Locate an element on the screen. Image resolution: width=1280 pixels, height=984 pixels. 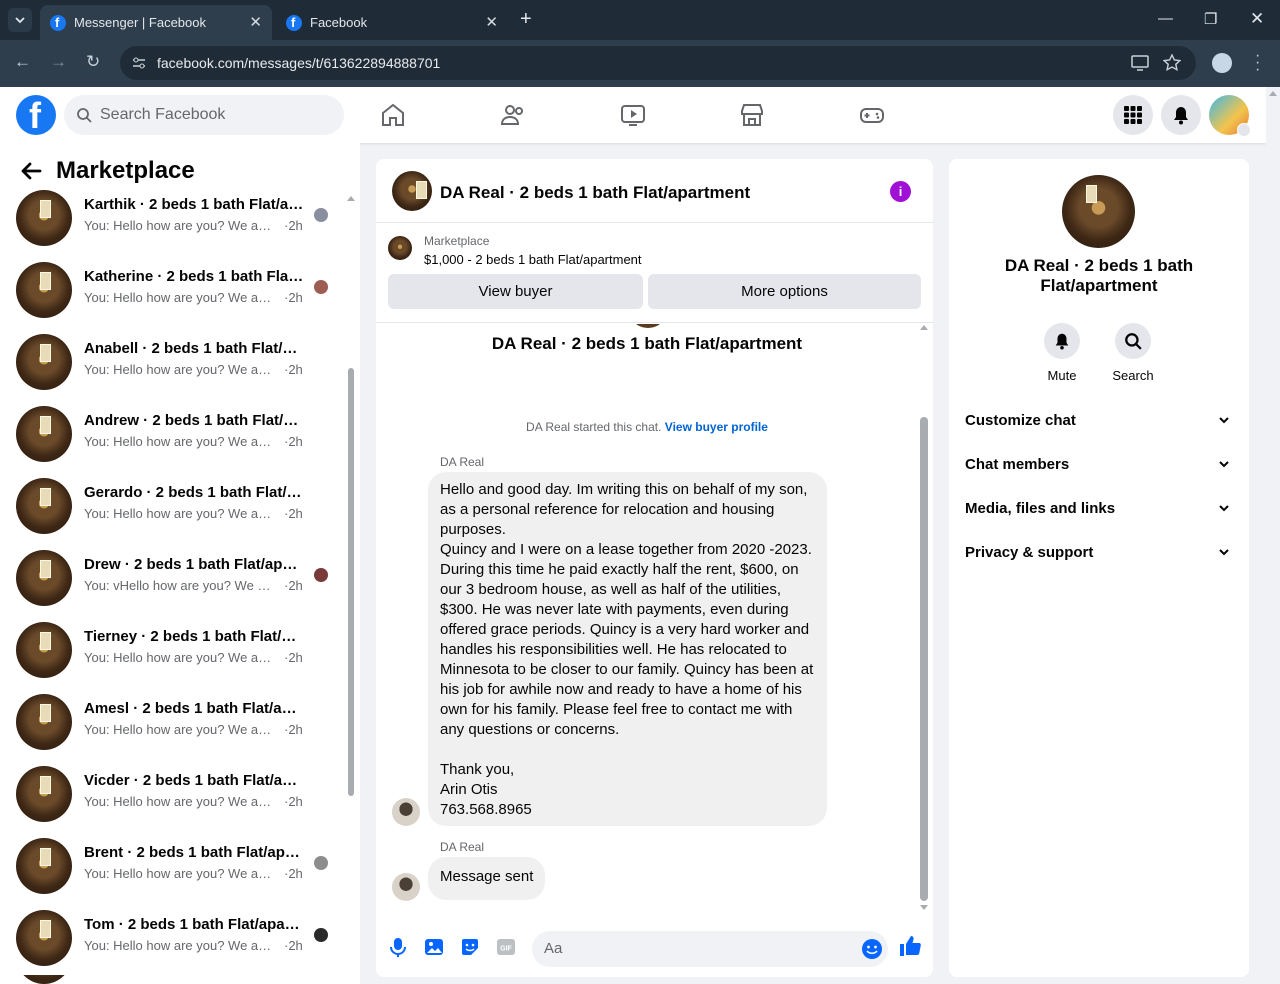
search-icon is located at coordinates (84, 115).